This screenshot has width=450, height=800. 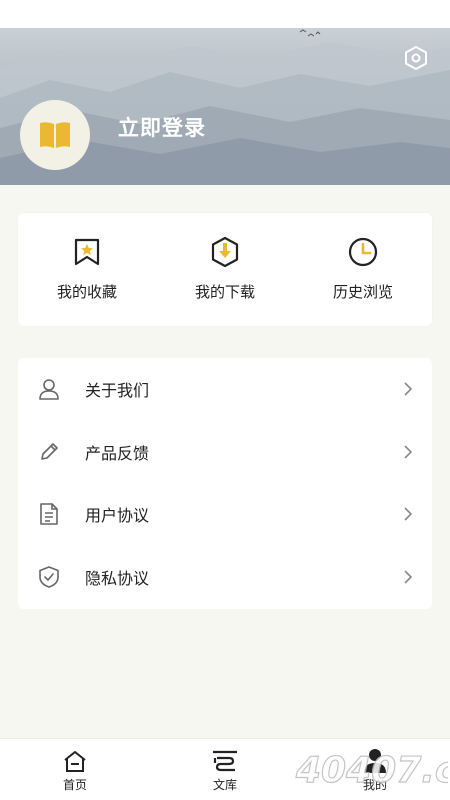 What do you see at coordinates (117, 391) in the screenshot?
I see `menu-item-label: 关于我们` at bounding box center [117, 391].